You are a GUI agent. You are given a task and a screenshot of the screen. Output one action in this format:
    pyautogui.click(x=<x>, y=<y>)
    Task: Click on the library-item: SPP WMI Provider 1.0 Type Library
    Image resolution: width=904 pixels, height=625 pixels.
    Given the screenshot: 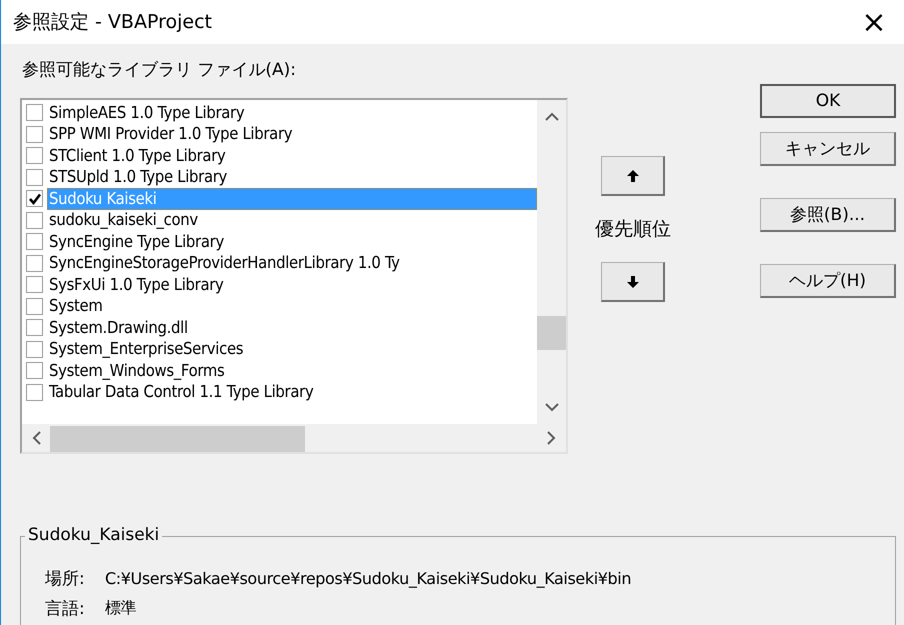 What is the action you would take?
    pyautogui.click(x=170, y=134)
    